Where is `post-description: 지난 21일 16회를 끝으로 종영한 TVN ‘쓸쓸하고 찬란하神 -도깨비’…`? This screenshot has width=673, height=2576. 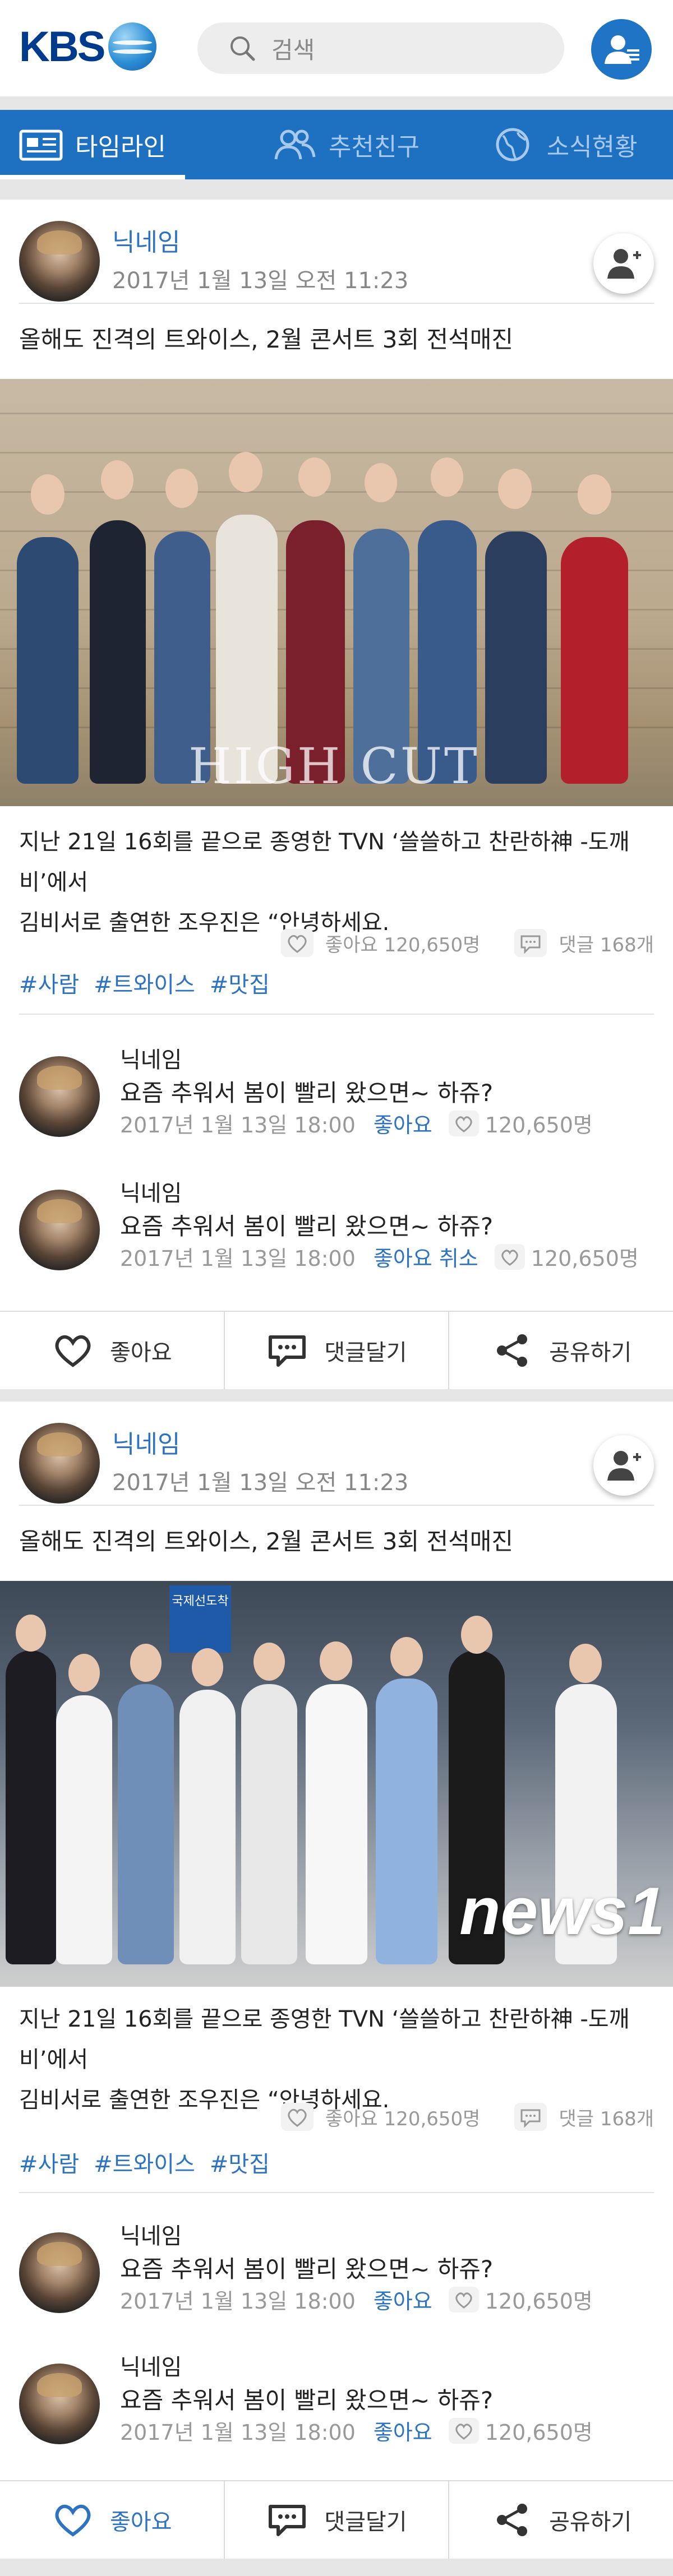
post-description: 지난 21일 16회를 끝으로 종영한 TVN ‘쓸쓸하고 찬란하神 -도깨비’… is located at coordinates (336, 882).